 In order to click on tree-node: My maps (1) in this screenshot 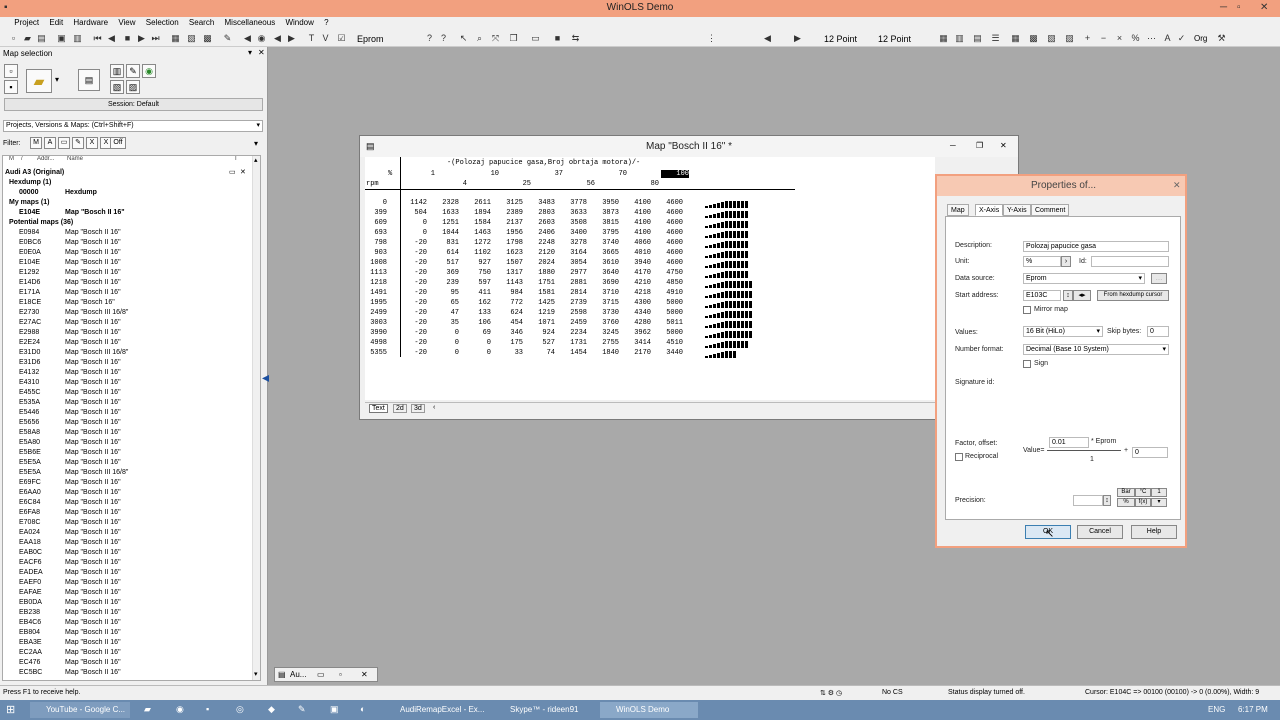, I will do `click(128, 203)`.